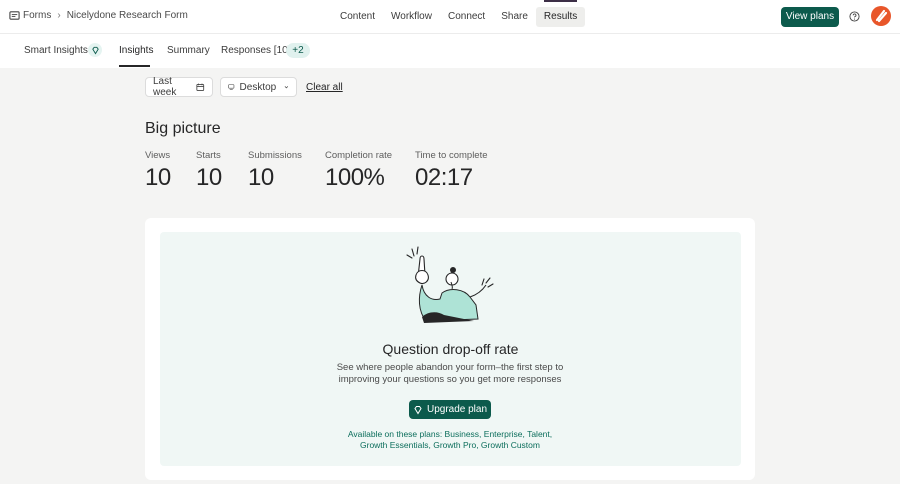 The image size is (900, 484). I want to click on clear-all-link: Clear all, so click(324, 87).